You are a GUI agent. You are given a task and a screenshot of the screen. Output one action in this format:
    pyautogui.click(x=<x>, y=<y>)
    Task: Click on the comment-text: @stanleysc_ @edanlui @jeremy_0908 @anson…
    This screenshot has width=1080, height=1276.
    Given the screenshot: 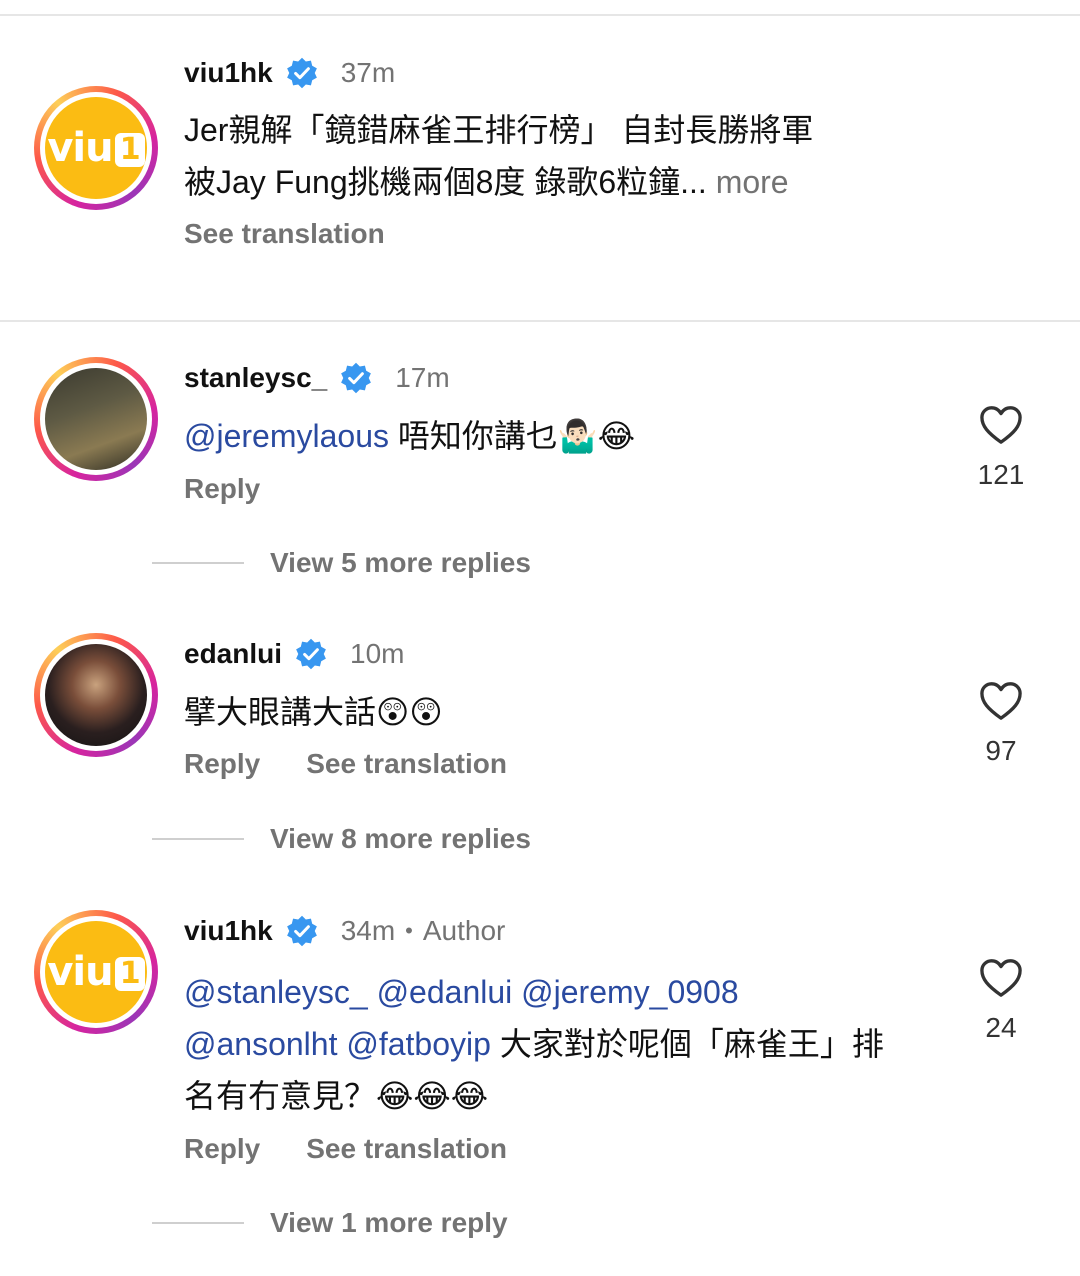 What is the action you would take?
    pyautogui.click(x=564, y=1044)
    